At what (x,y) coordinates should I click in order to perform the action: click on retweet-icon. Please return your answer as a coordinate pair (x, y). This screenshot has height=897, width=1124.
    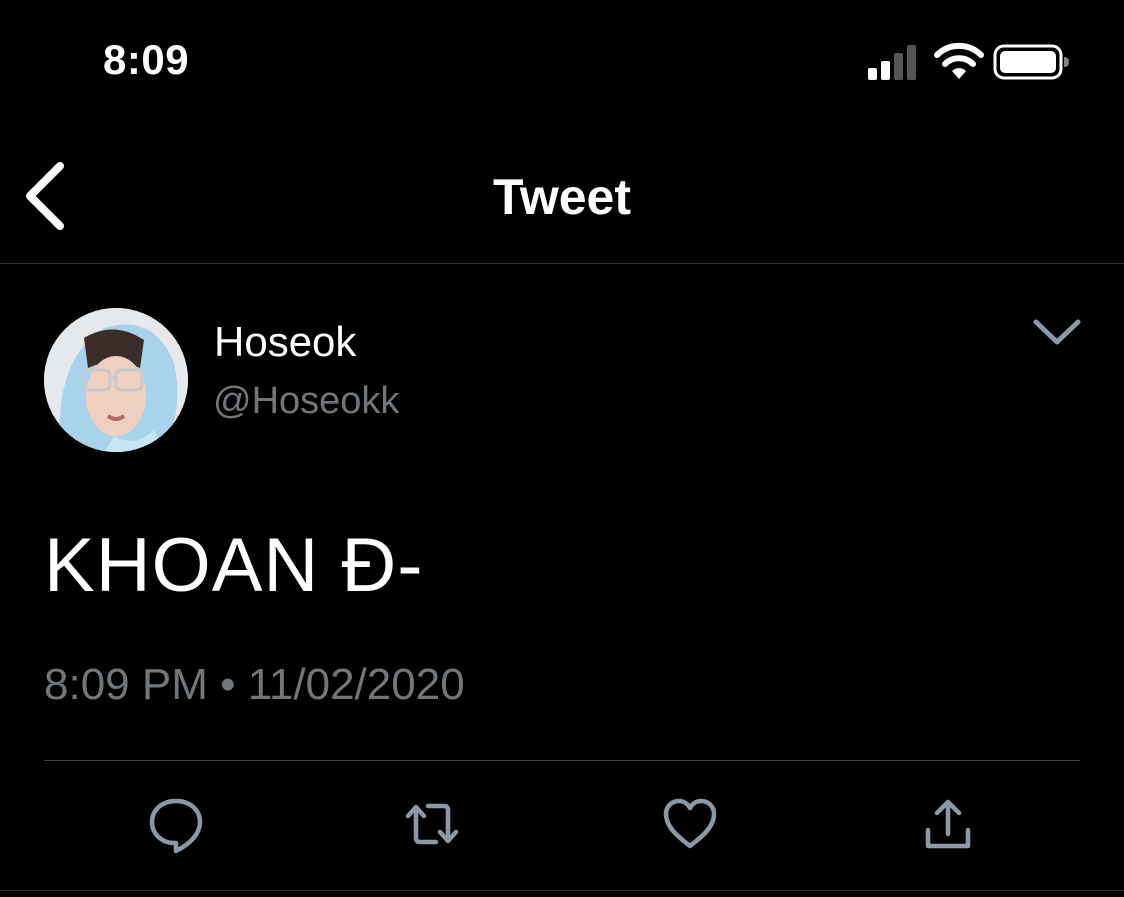
    Looking at the image, I should click on (432, 824).